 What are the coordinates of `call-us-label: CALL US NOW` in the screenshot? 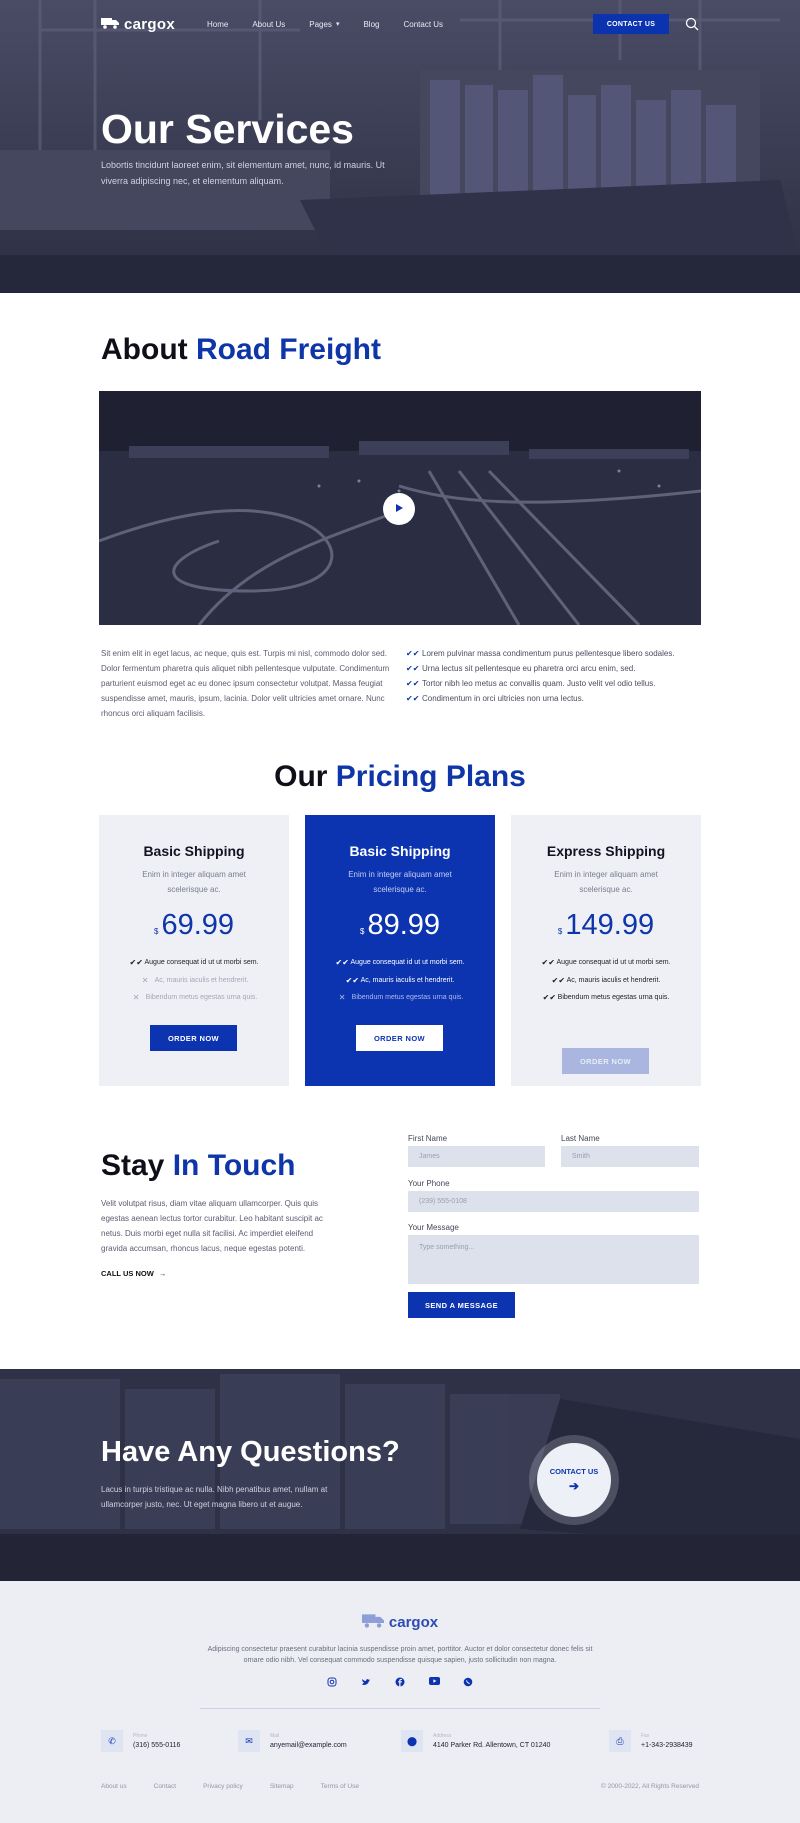 It's located at (127, 1273).